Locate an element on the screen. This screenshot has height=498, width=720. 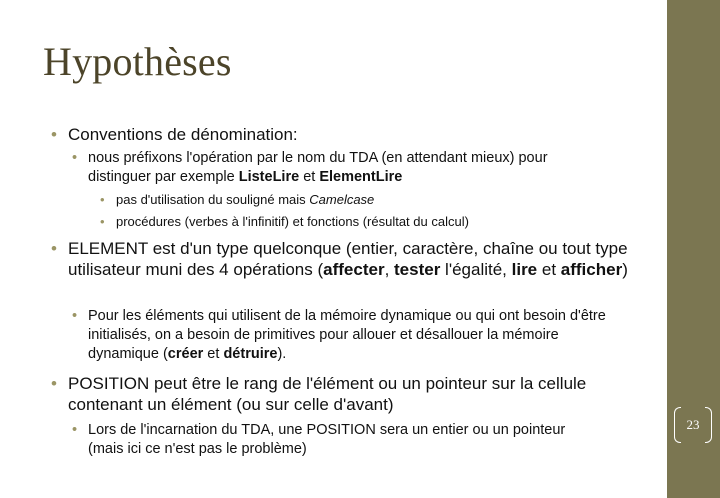
bullet-text: pas d'utilisation du souligné mais is located at coordinates (213, 199).